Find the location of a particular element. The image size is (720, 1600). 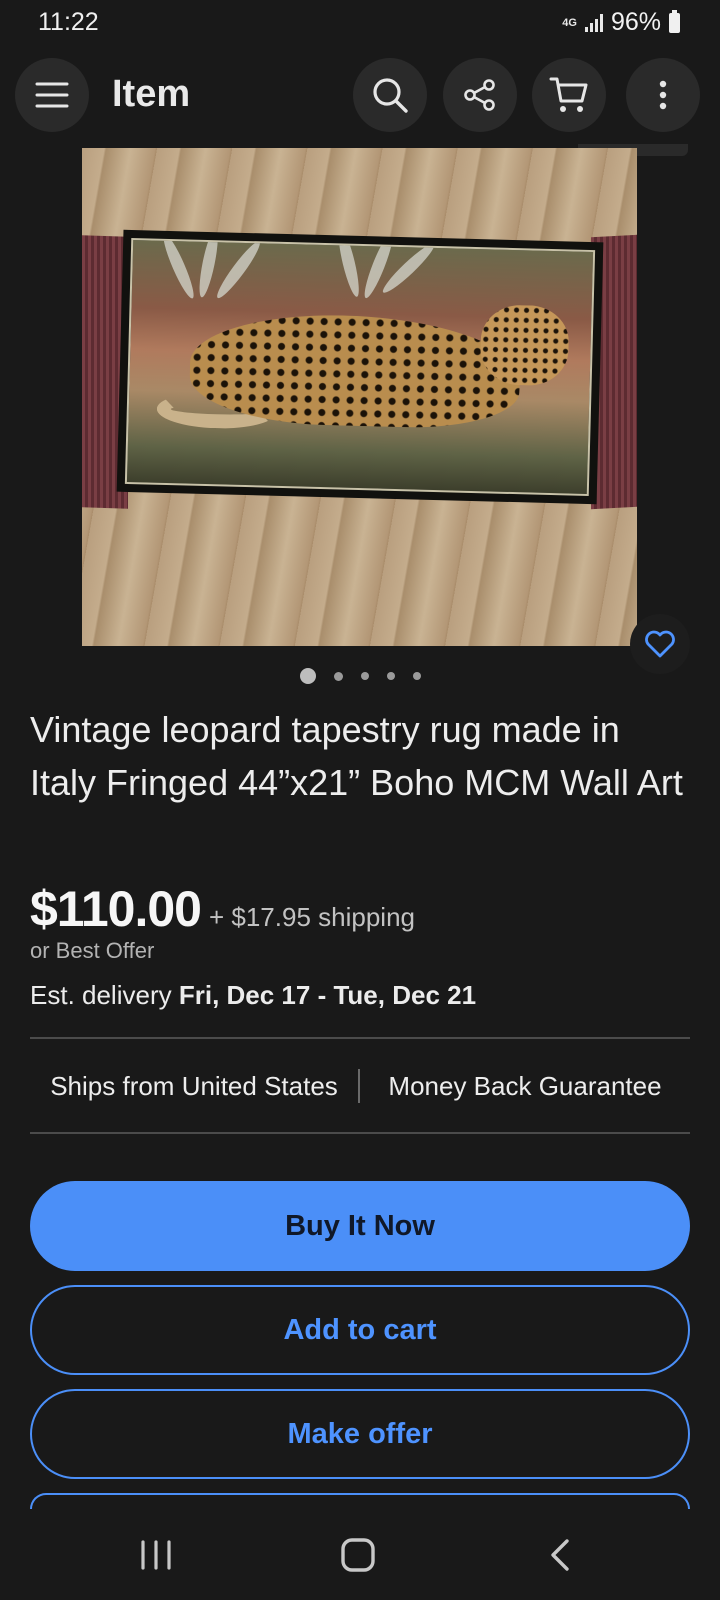

pagination-dot-active is located at coordinates (307, 676).